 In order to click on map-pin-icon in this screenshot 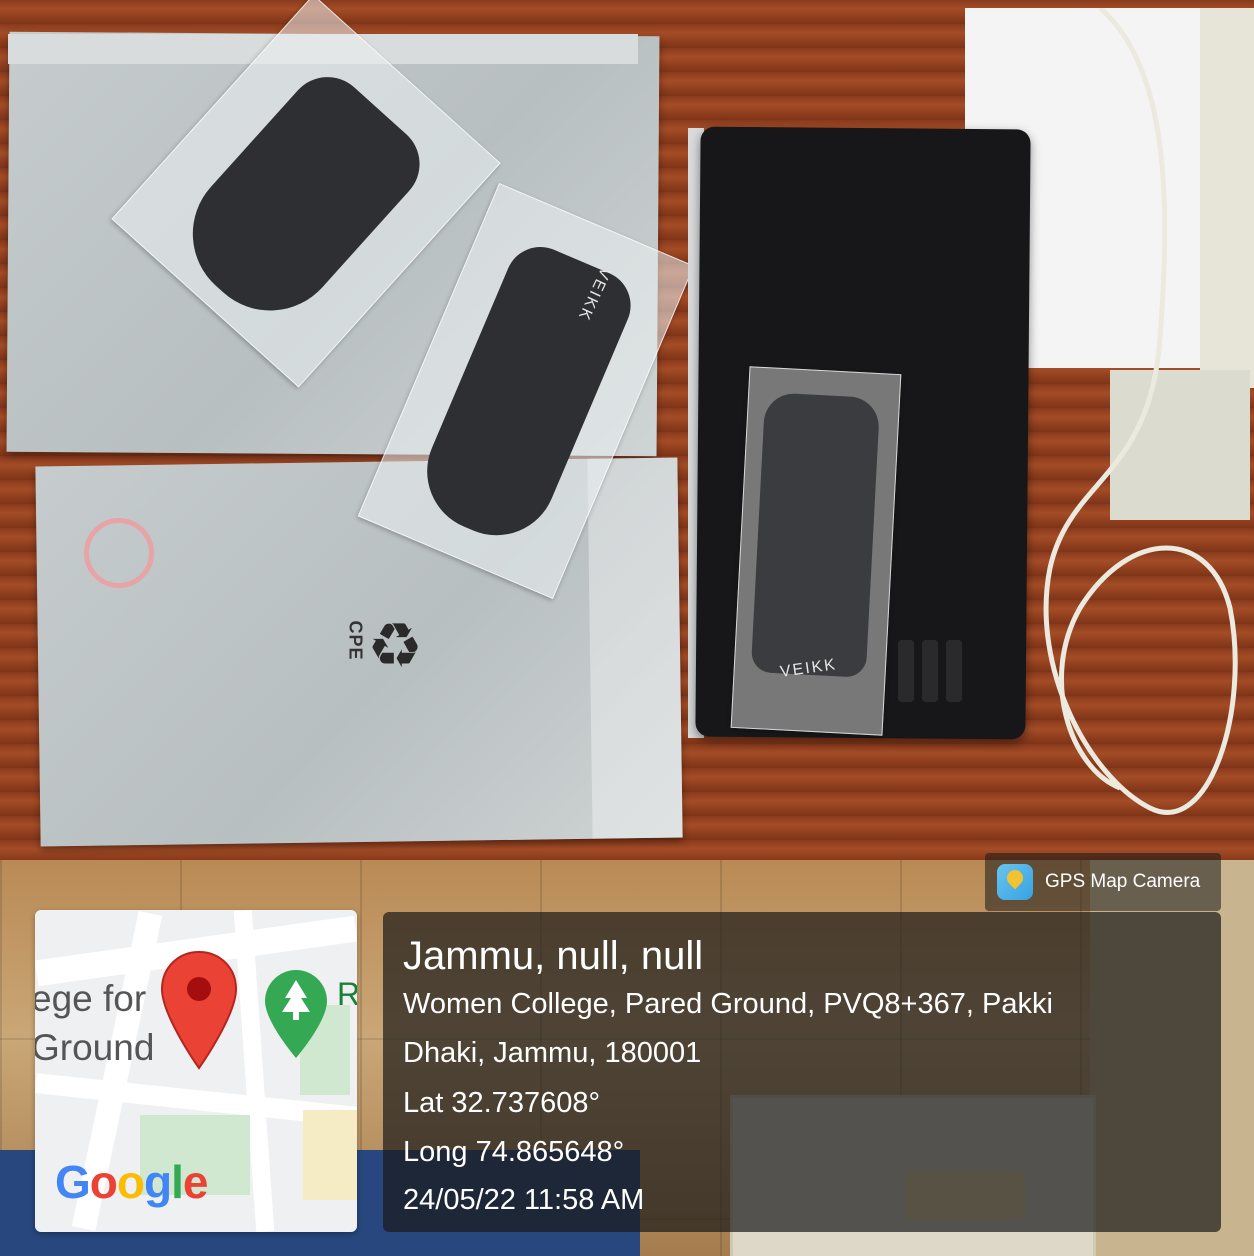, I will do `click(199, 1010)`.